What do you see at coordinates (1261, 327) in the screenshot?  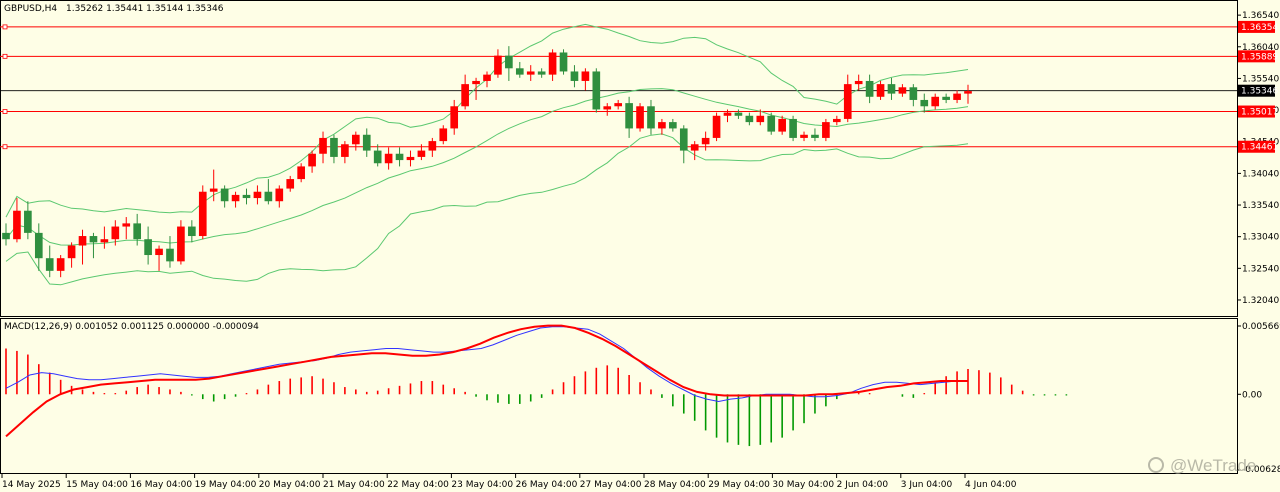 I see `macd-axis-label: 0.005669` at bounding box center [1261, 327].